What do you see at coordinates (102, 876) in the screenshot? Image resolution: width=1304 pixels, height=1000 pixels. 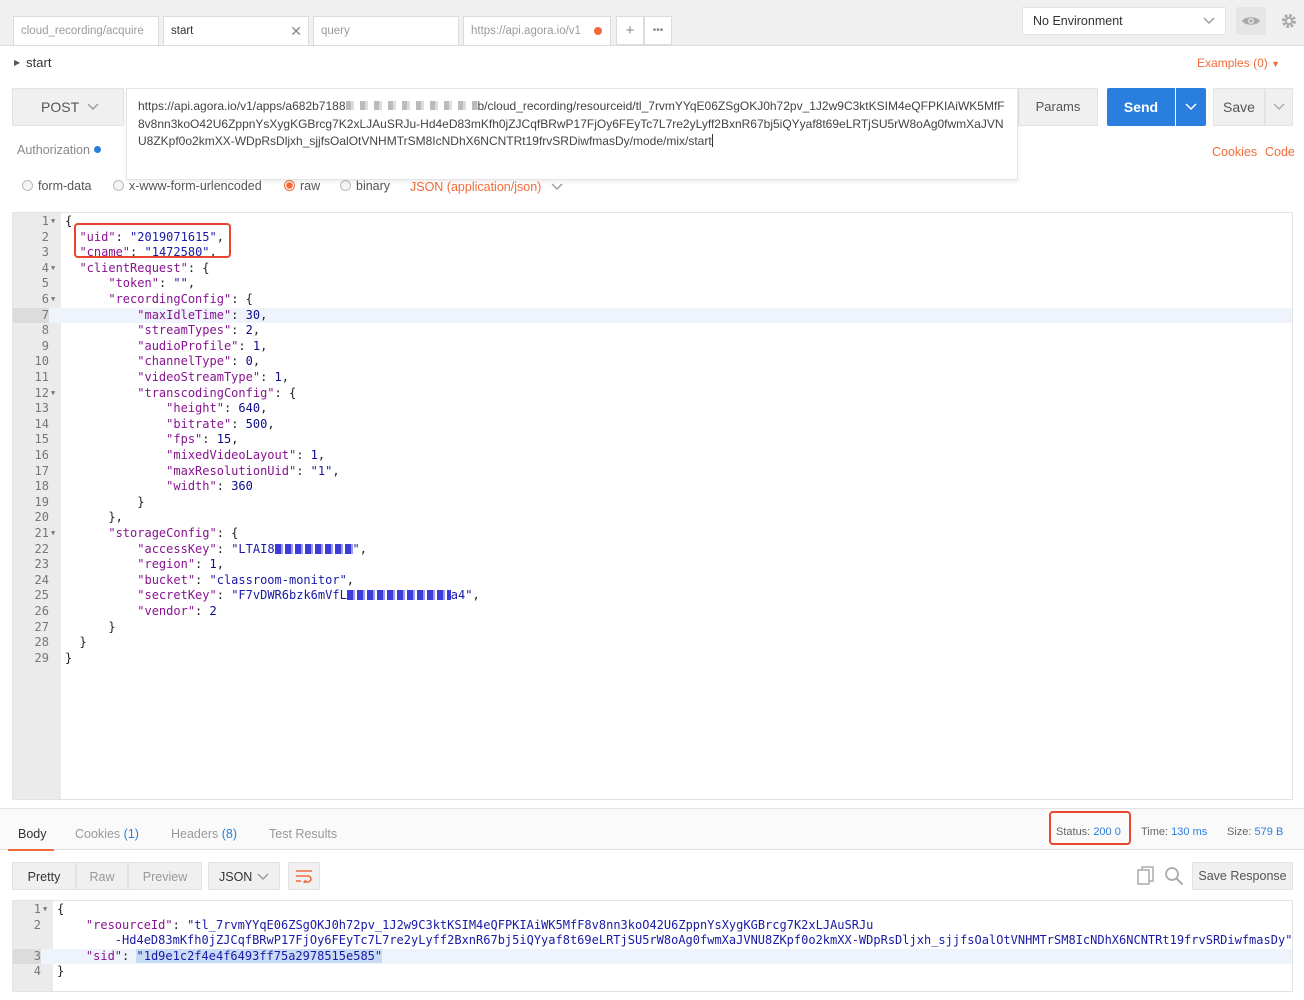 I see `view-raw-button: Raw` at bounding box center [102, 876].